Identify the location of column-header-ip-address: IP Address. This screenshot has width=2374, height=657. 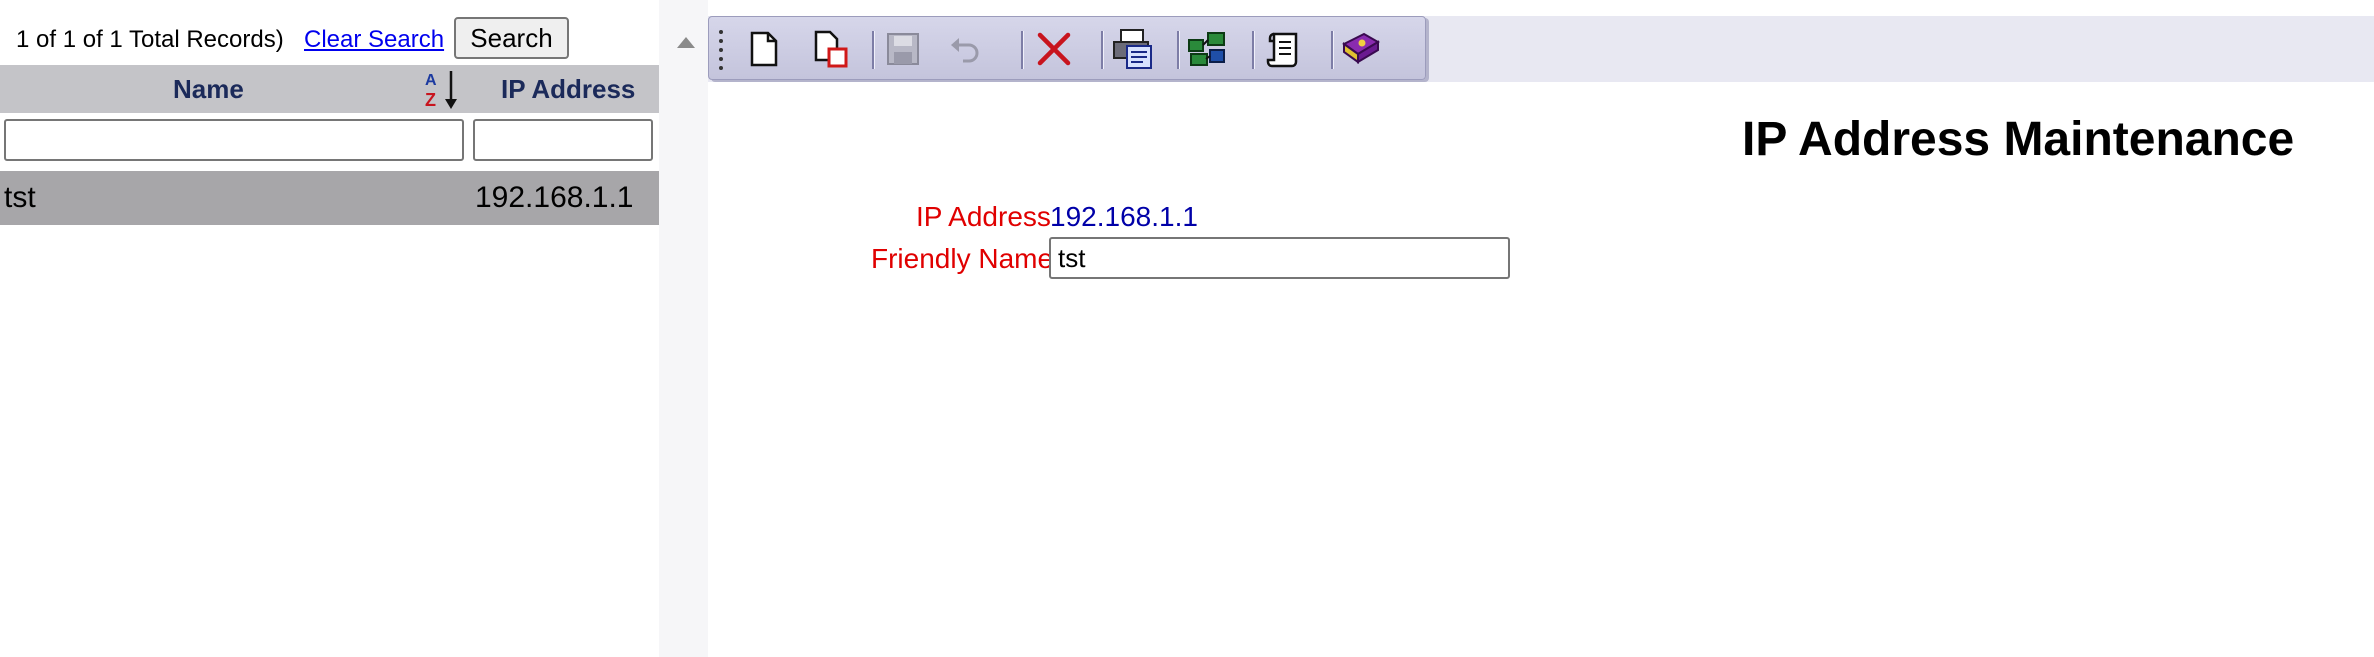
(568, 89).